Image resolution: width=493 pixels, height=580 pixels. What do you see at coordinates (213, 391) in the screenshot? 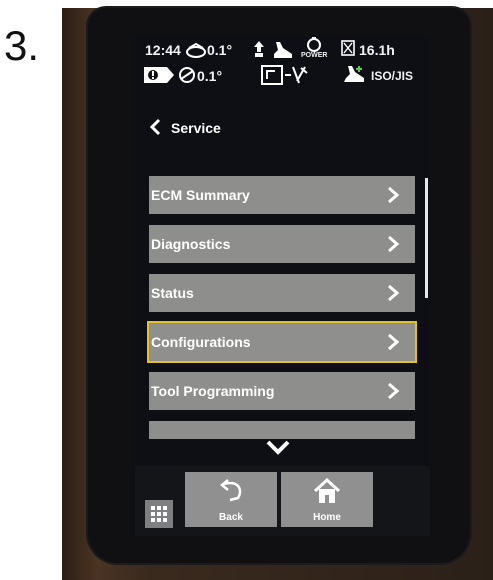
I see `menu-item-label: Tool Programming` at bounding box center [213, 391].